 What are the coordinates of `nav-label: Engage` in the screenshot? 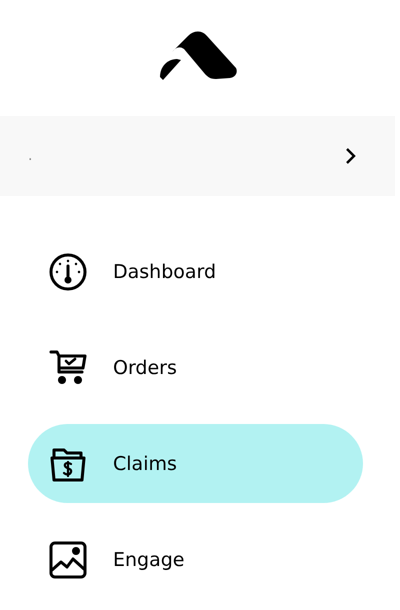 It's located at (149, 559).